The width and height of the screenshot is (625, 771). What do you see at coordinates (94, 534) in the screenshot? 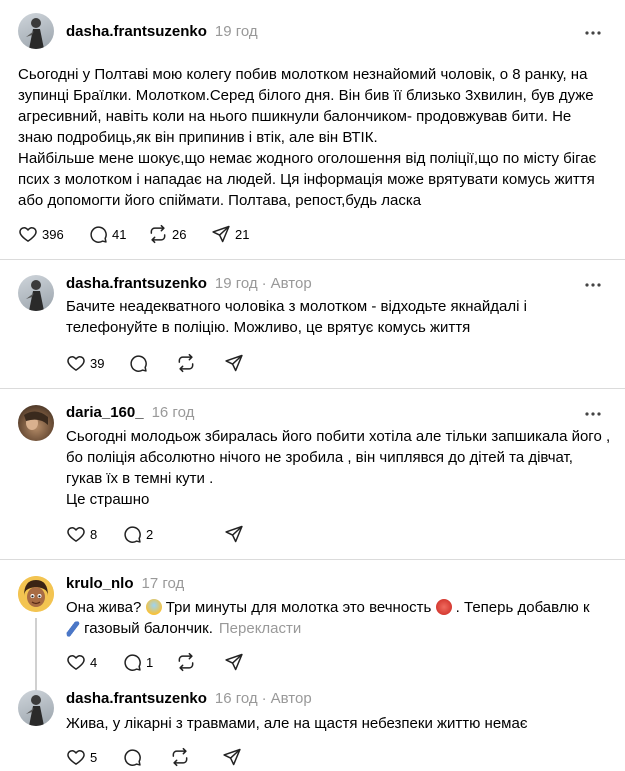
I see `like-count: 8` at bounding box center [94, 534].